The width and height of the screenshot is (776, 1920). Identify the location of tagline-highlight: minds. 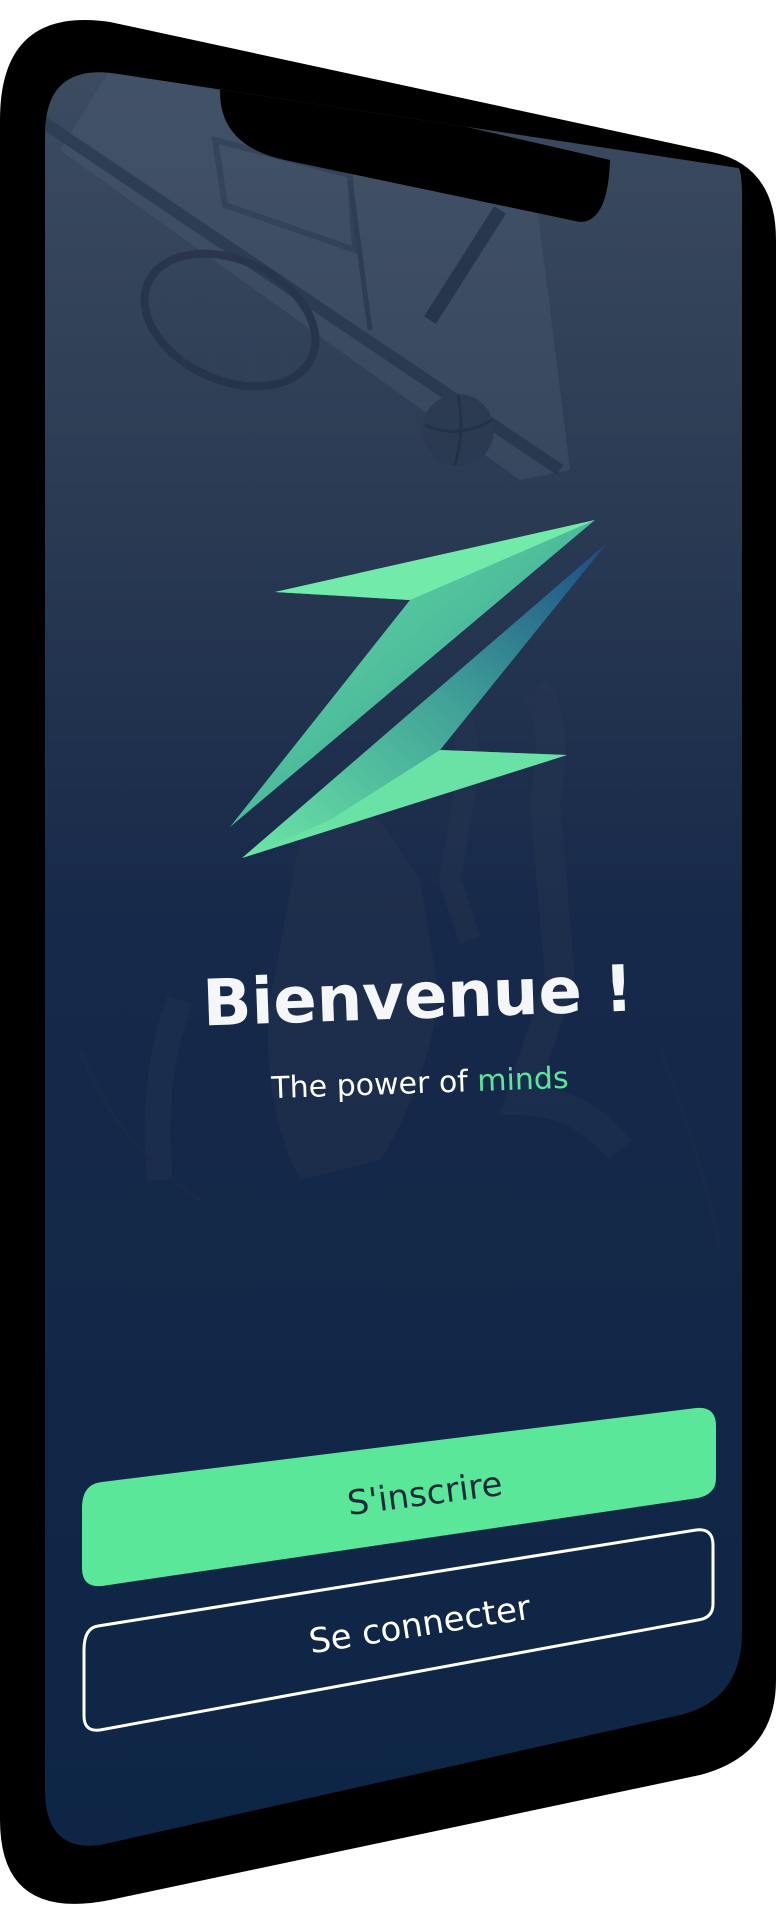
(523, 1080).